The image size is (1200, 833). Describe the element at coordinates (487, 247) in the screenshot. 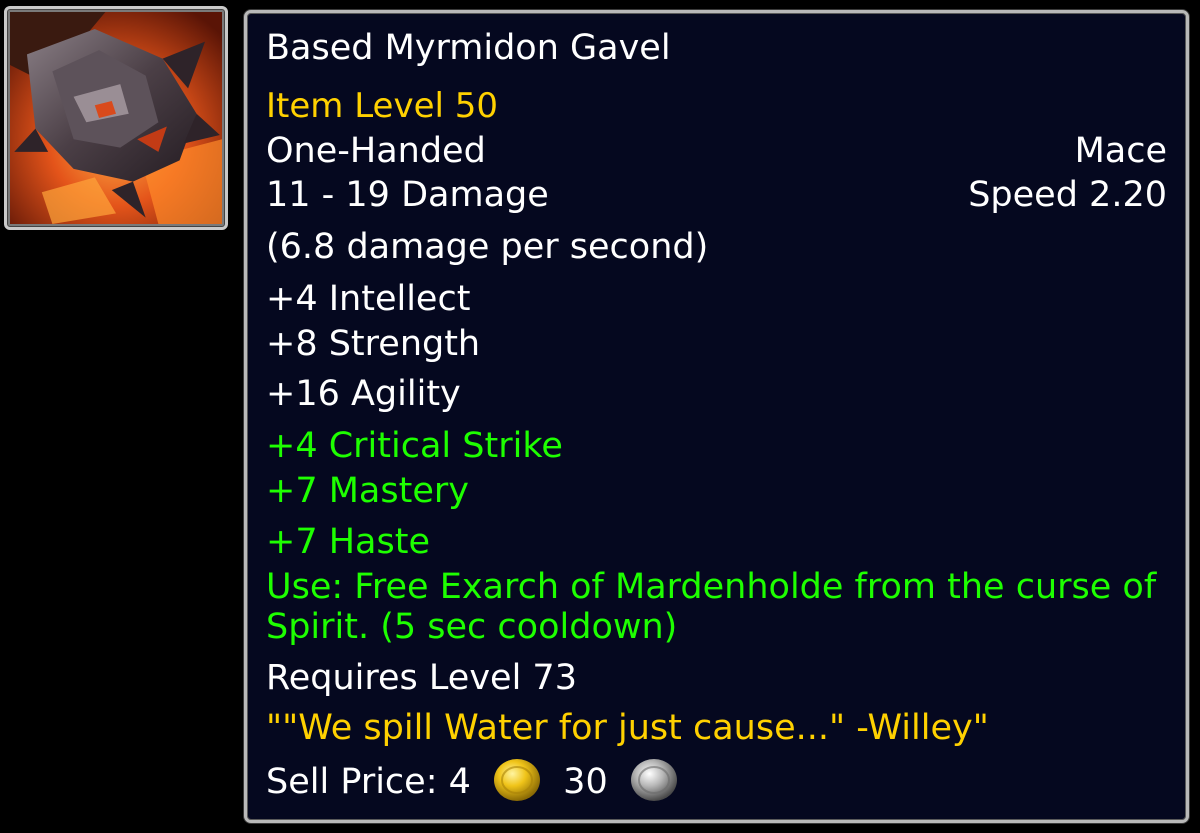

I see `dps-text: (6.8 damage per second)` at that location.